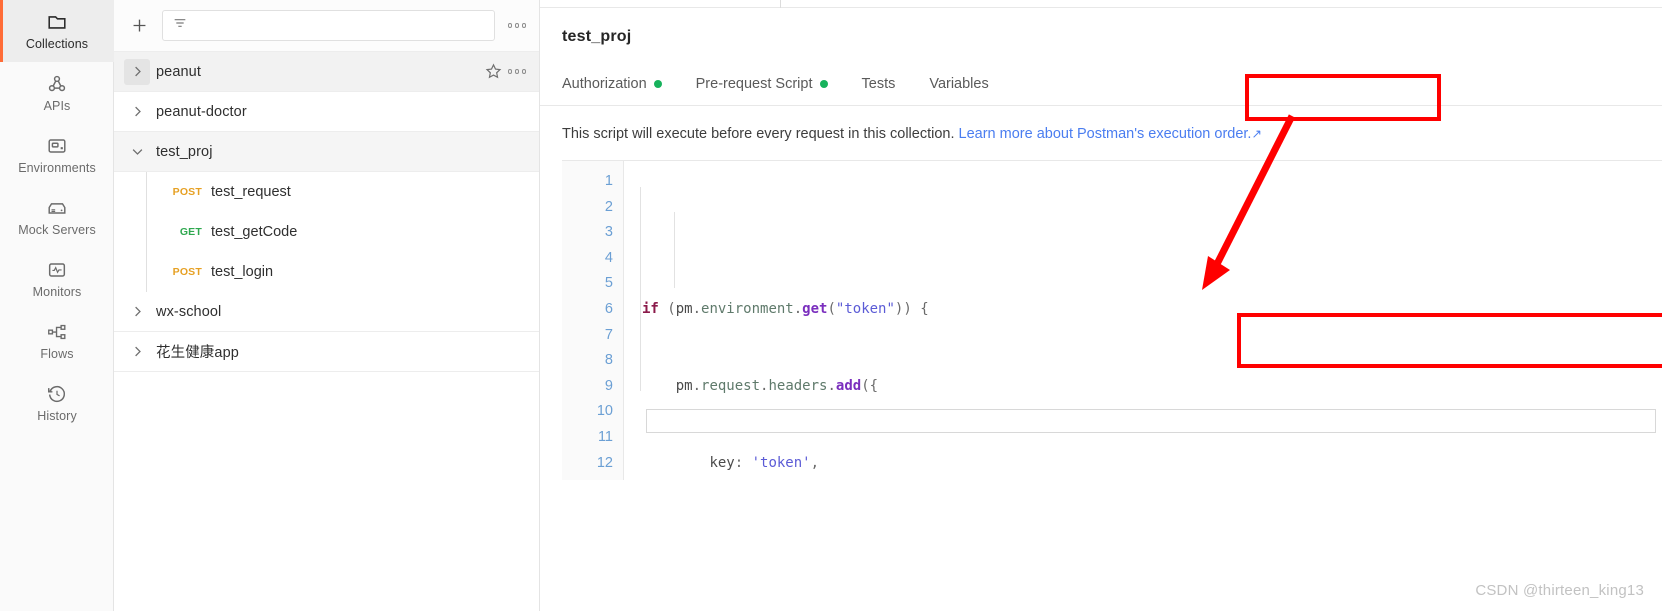 Image resolution: width=1662 pixels, height=611 pixels. What do you see at coordinates (1221, 7) in the screenshot?
I see `tab-underline` at bounding box center [1221, 7].